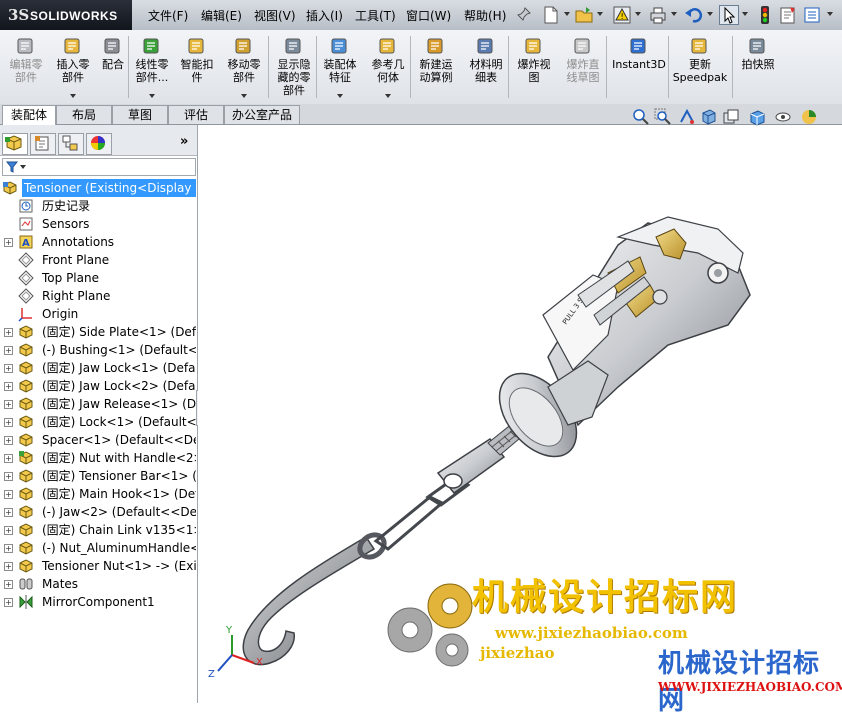 This screenshot has height=717, width=842. I want to click on tab-office-products: 办公室产品, so click(262, 114).